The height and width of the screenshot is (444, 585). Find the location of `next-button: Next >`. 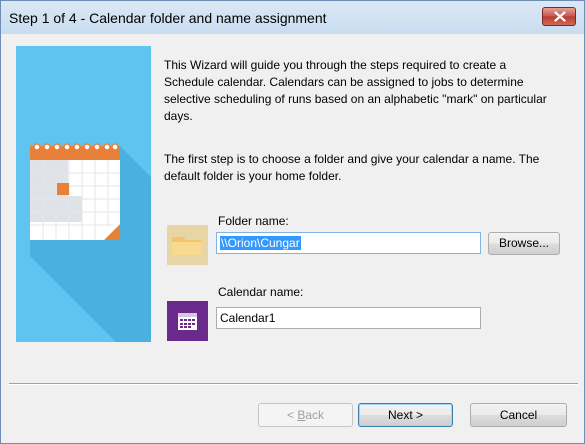

next-button: Next > is located at coordinates (405, 415).